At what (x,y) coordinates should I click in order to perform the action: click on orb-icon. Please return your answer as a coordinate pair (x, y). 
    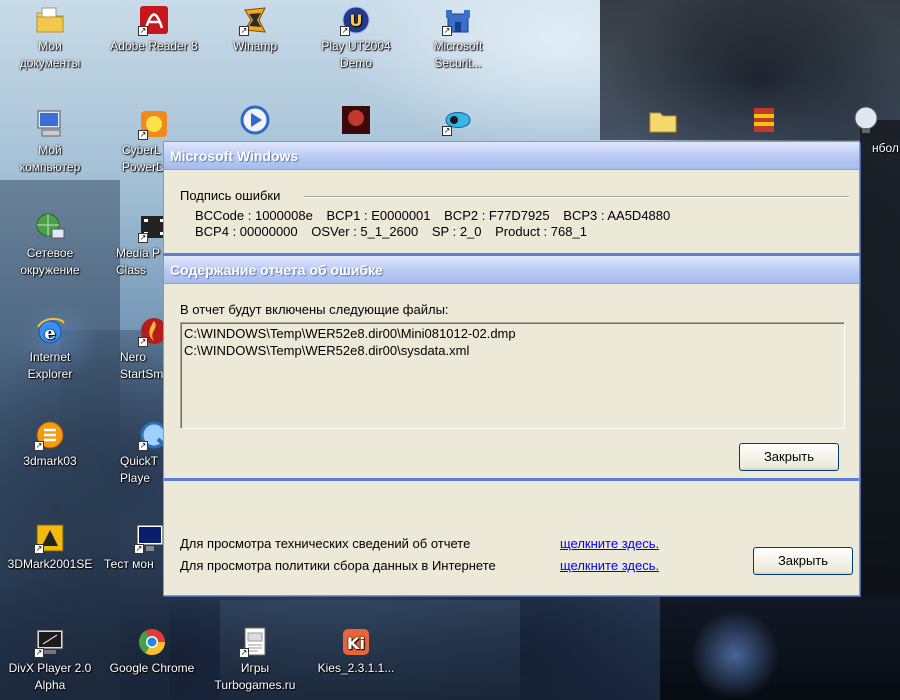
    Looking at the image, I should click on (866, 120).